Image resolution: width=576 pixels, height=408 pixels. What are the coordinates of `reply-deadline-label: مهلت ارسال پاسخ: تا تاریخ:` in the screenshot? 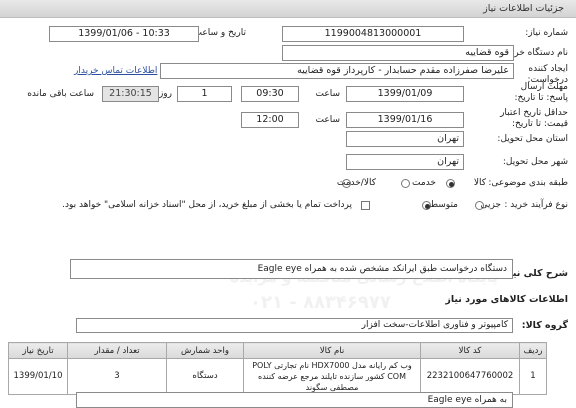 It's located at (541, 92).